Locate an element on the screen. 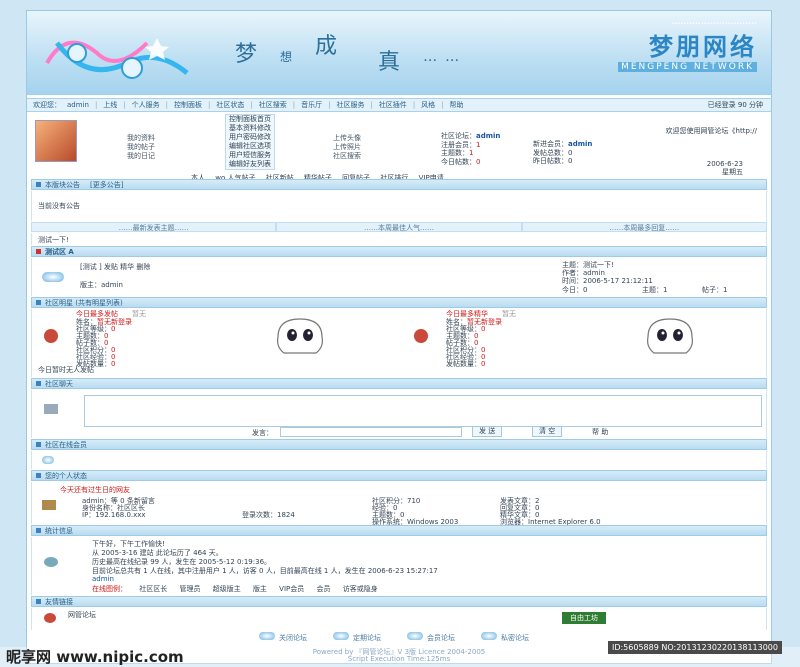 This screenshot has width=800, height=667. link-my-diary: 我的日记 is located at coordinates (141, 156).